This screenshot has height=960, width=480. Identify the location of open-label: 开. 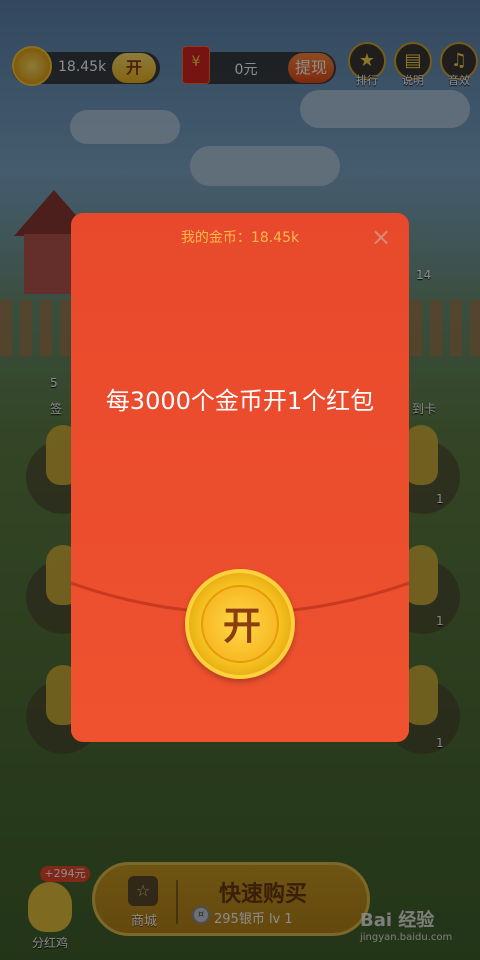
(241, 626).